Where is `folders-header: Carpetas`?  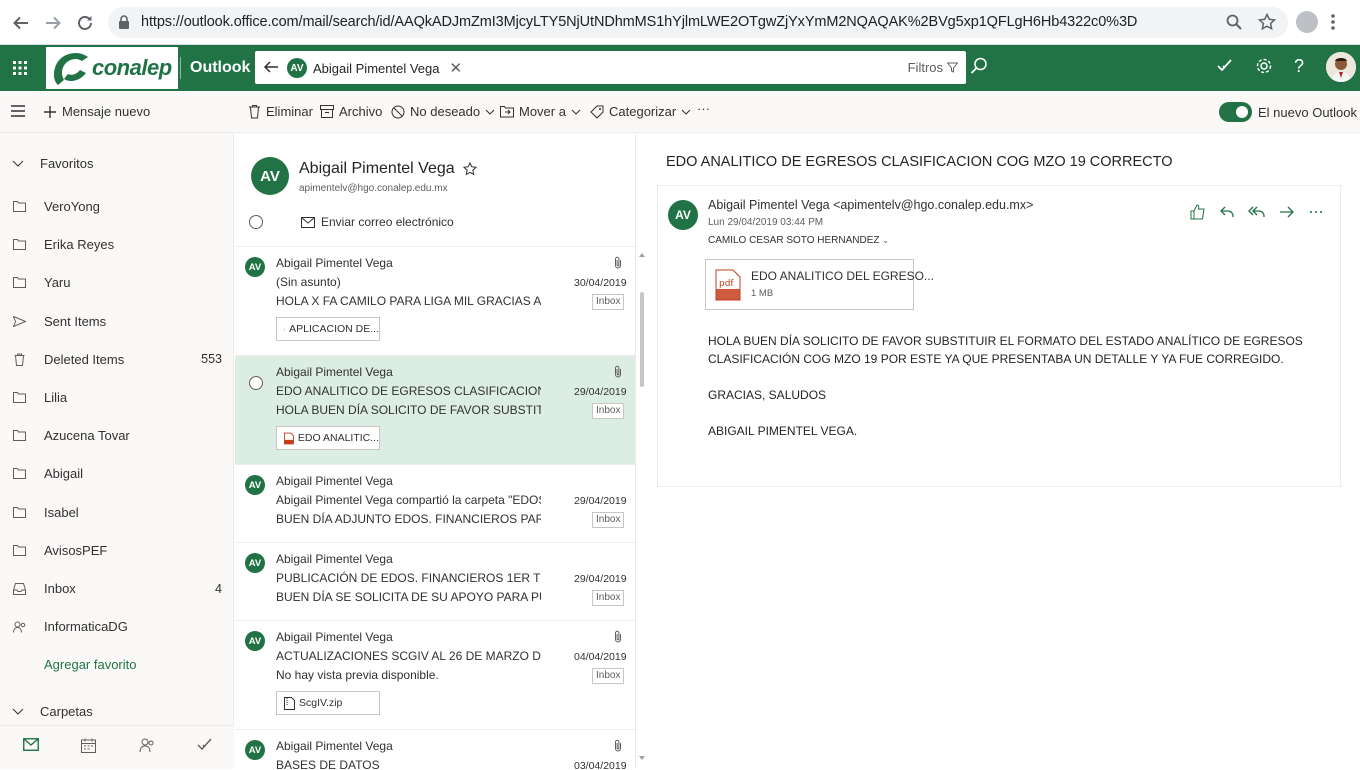 folders-header: Carpetas is located at coordinates (52, 711).